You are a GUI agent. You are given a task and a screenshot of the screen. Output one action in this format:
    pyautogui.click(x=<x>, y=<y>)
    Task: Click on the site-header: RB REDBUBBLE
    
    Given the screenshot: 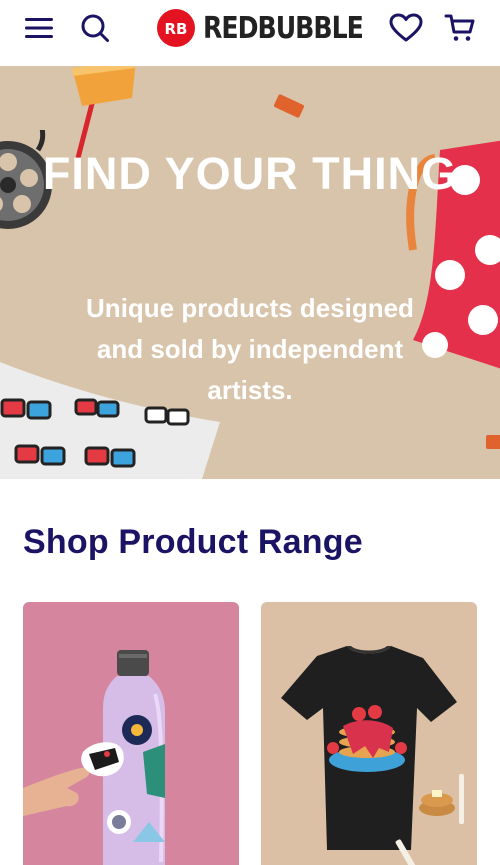 What is the action you would take?
    pyautogui.click(x=250, y=33)
    